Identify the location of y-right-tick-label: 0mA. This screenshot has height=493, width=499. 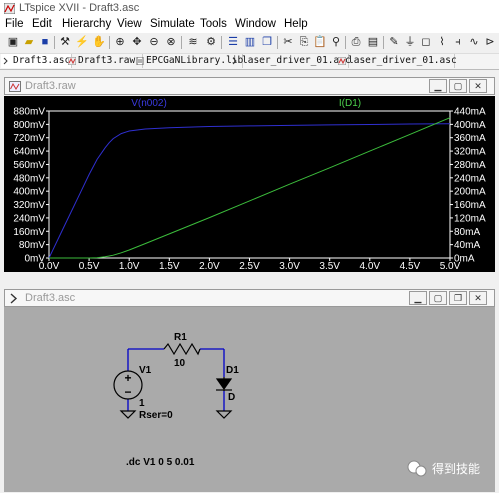
(464, 259).